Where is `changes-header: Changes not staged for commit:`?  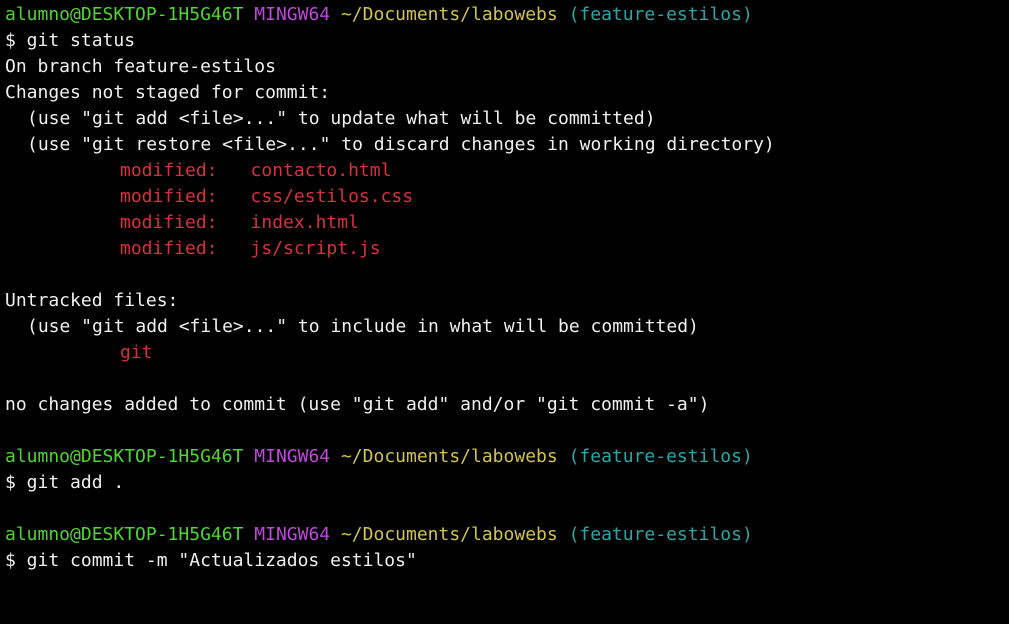
changes-header: Changes not staged for commit: is located at coordinates (168, 92).